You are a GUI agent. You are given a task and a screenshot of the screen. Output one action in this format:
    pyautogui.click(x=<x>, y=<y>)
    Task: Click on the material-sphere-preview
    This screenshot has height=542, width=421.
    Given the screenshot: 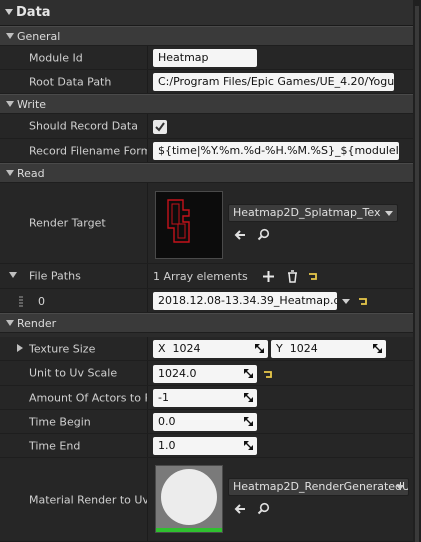 What is the action you would take?
    pyautogui.click(x=189, y=500)
    